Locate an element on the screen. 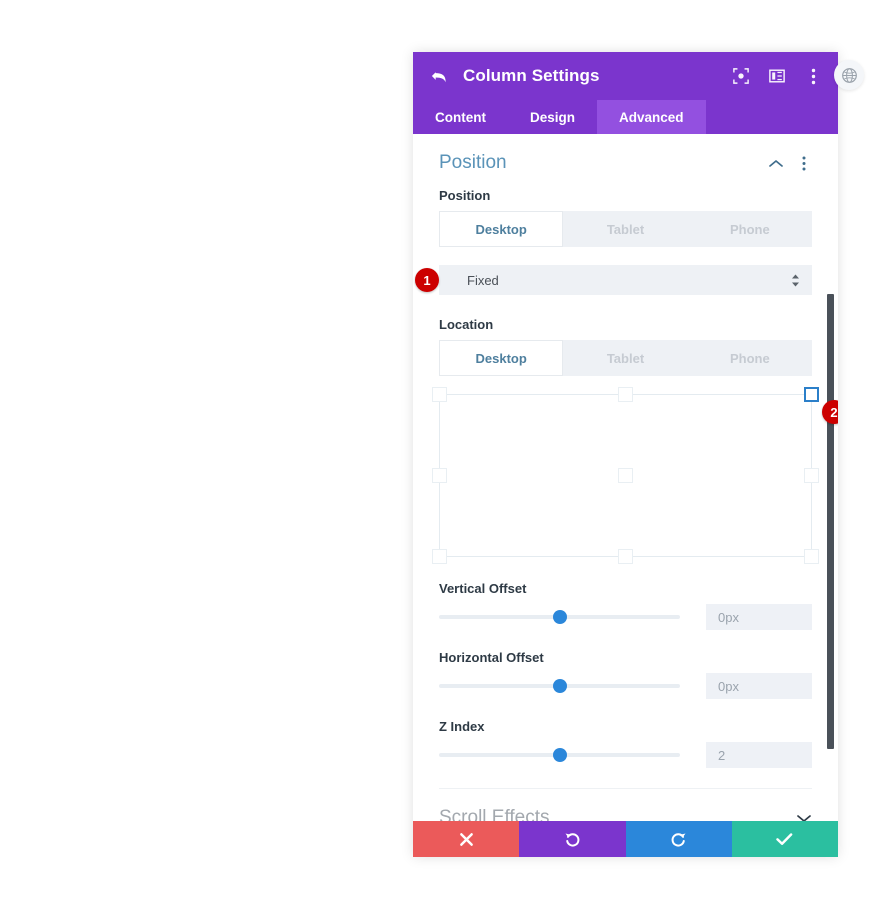 The image size is (880, 900). location-device-tablet: Tablet is located at coordinates (625, 358).